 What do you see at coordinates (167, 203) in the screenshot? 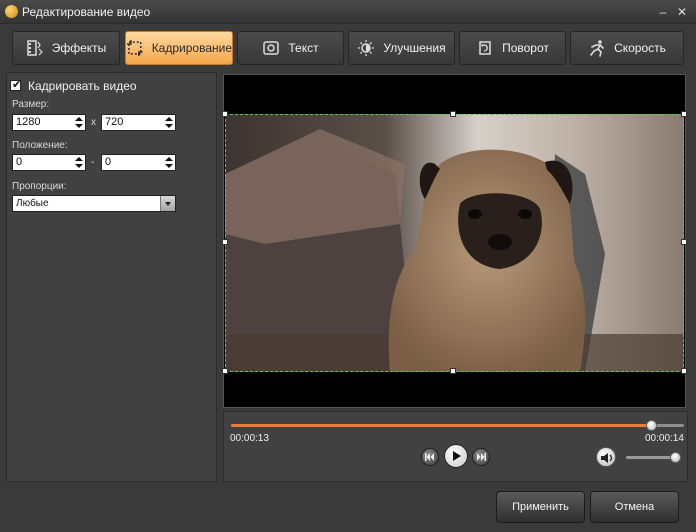
I see `chevron-down-icon` at bounding box center [167, 203].